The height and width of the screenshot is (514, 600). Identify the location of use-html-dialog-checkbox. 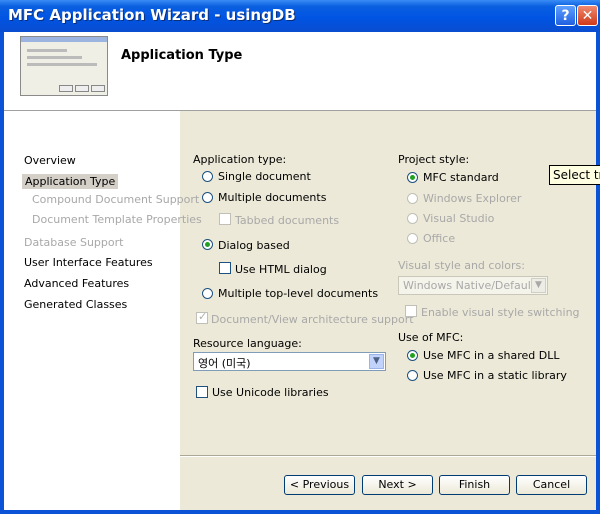
(225, 268).